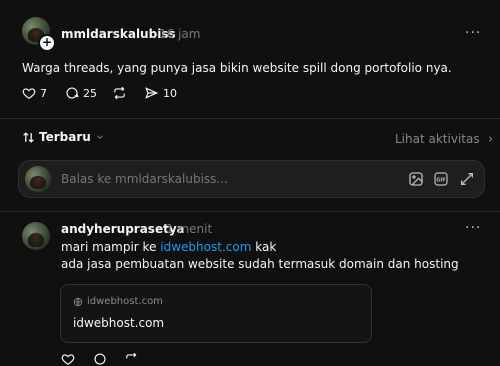 The width and height of the screenshot is (500, 366). I want to click on follow-plus-icon: +, so click(47, 43).